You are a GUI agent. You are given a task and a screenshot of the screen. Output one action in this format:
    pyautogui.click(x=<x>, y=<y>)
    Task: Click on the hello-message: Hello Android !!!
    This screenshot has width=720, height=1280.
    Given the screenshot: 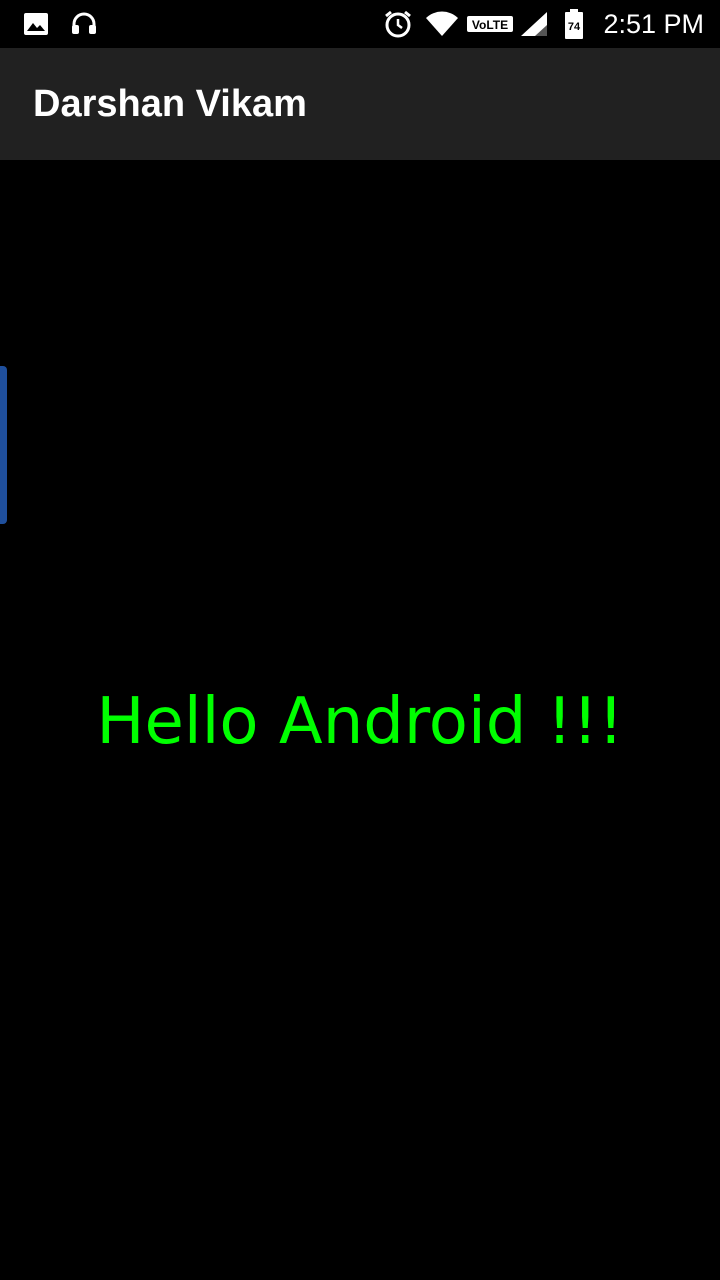 What is the action you would take?
    pyautogui.click(x=360, y=722)
    